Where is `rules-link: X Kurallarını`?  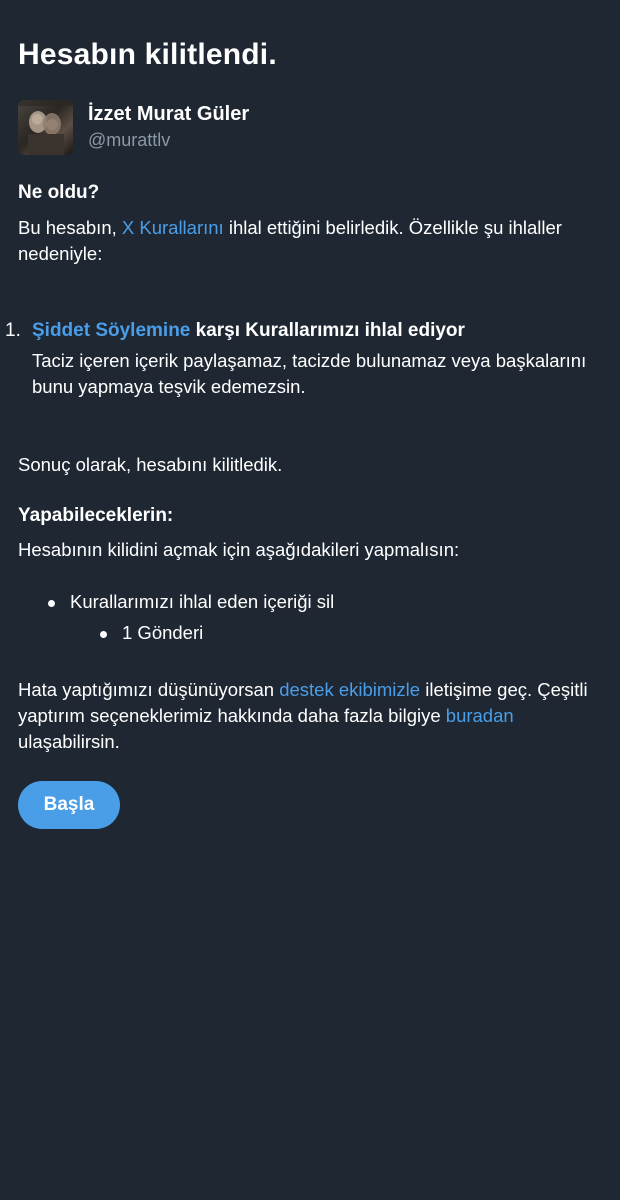 rules-link: X Kurallarını is located at coordinates (173, 227).